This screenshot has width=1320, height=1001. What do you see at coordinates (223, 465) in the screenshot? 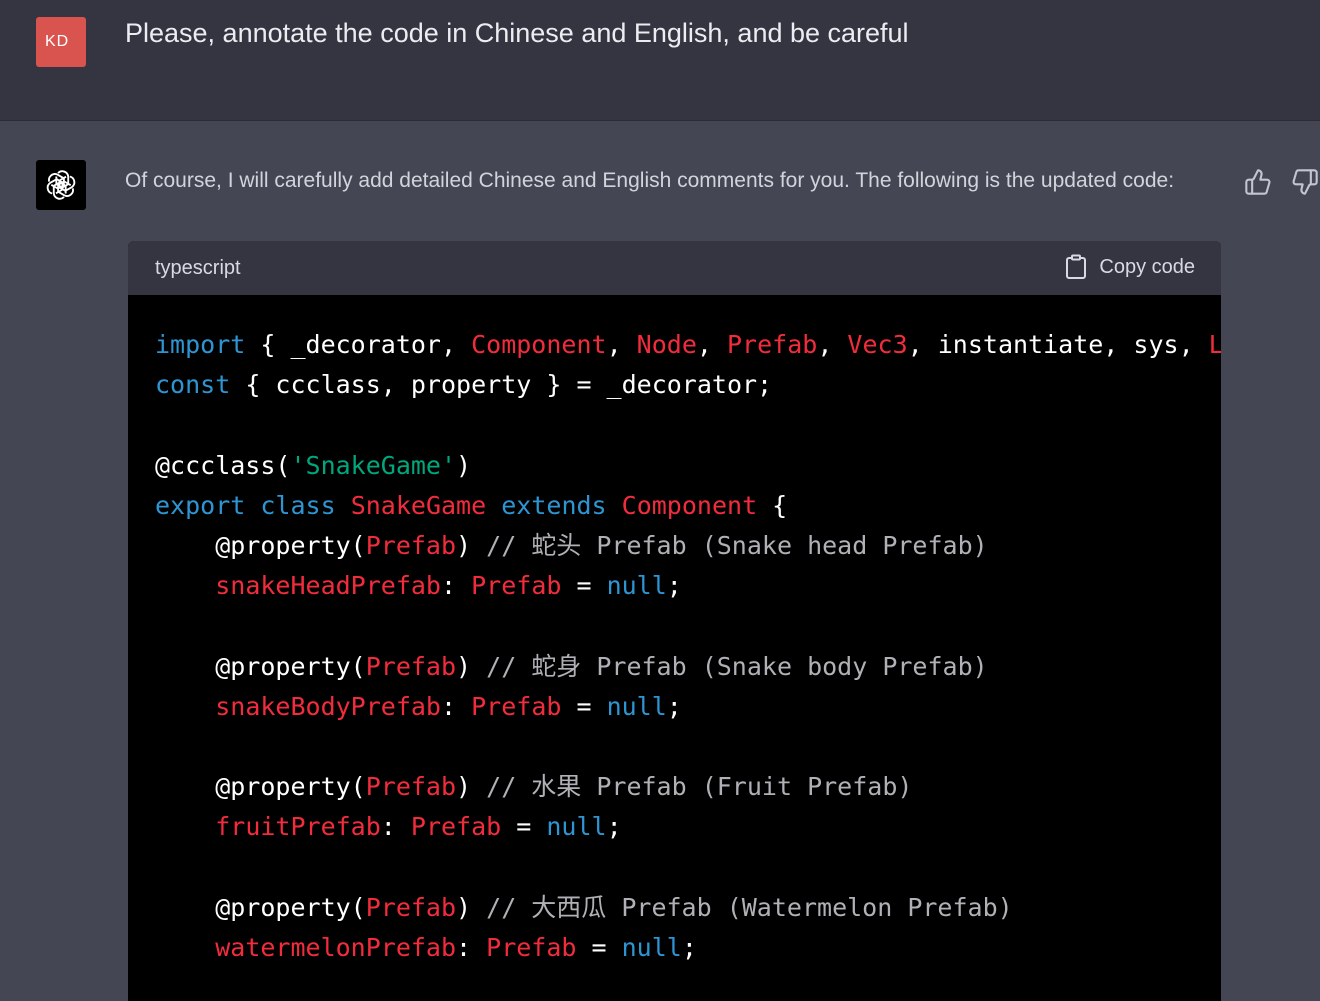
I see `code-token: @ccclass(` at bounding box center [223, 465].